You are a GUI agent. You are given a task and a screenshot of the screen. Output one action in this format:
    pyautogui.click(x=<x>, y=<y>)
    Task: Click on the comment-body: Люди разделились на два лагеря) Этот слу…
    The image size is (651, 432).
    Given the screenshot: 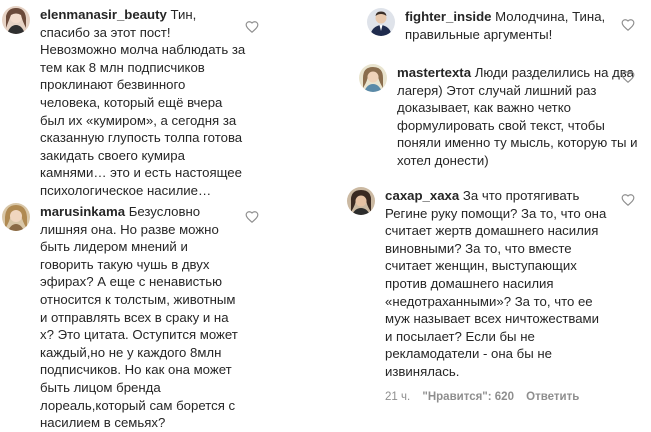 What is the action you would take?
    pyautogui.click(x=517, y=116)
    